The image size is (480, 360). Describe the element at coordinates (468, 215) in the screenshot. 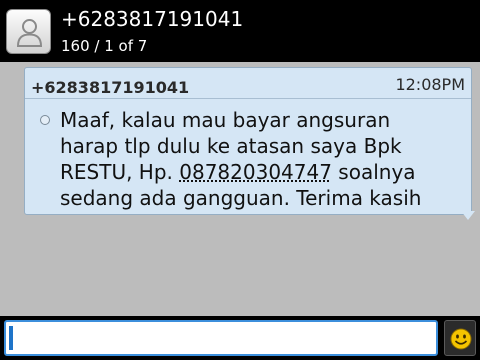

I see `bubble-tail` at that location.